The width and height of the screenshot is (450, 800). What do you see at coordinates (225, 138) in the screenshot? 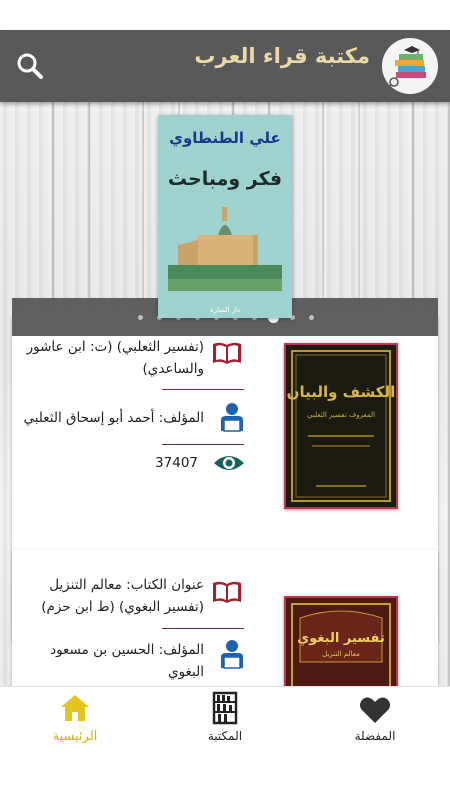
I see `banner-author: علي الطنطاوي` at bounding box center [225, 138].